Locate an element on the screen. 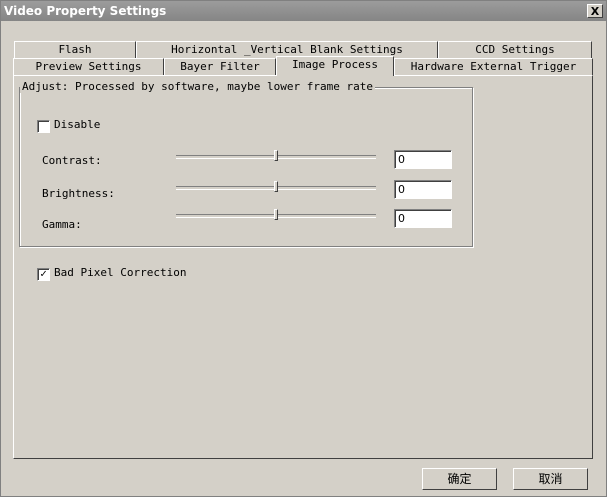 The width and height of the screenshot is (607, 497). close-icon: X is located at coordinates (595, 11).